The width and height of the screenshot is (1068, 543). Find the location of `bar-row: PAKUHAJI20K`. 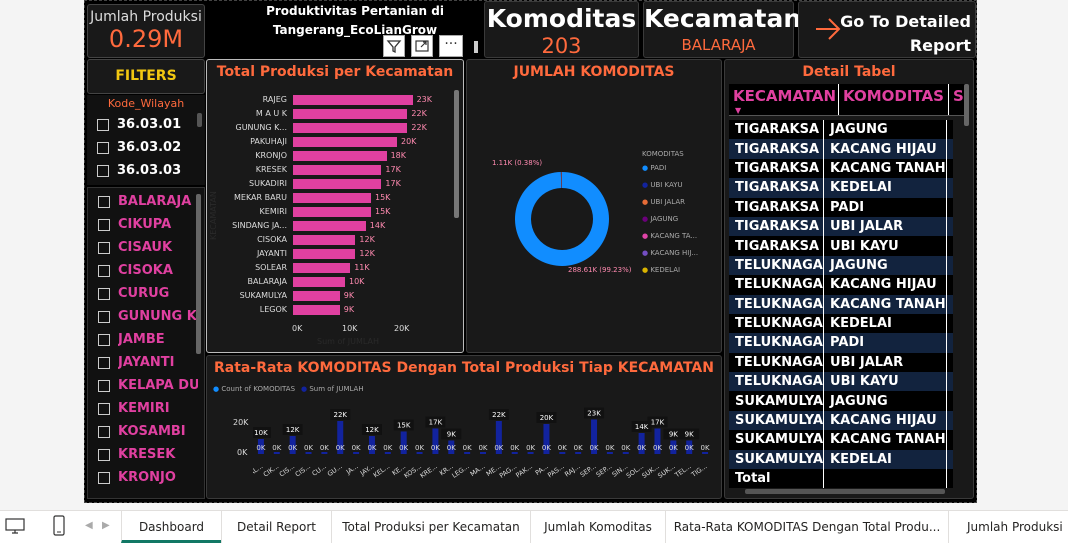

bar-row: PAKUHAJI20K is located at coordinates (337, 142).